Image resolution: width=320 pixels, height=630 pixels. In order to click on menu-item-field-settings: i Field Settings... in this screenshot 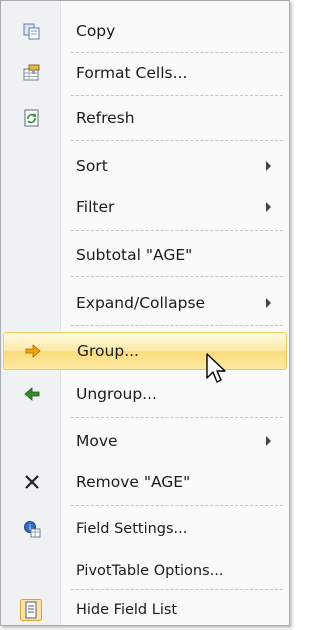, I will do `click(145, 529)`.